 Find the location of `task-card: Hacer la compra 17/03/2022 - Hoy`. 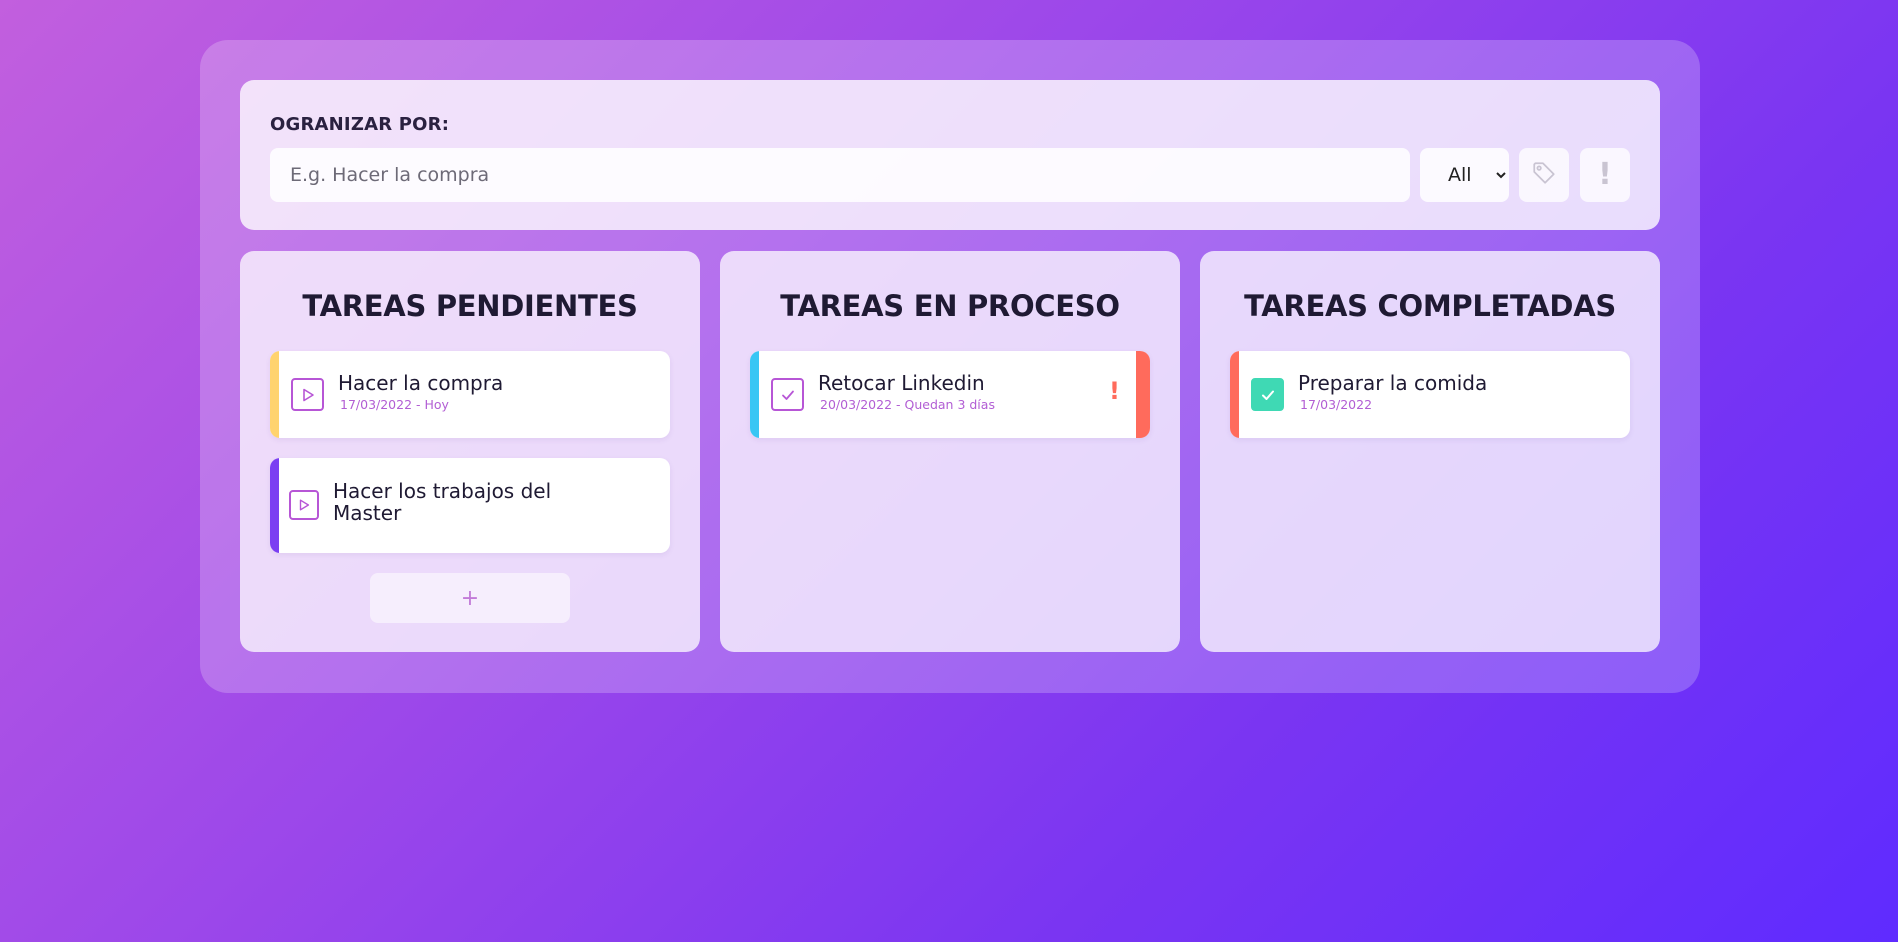

task-card: Hacer la compra 17/03/2022 - Hoy is located at coordinates (470, 394).